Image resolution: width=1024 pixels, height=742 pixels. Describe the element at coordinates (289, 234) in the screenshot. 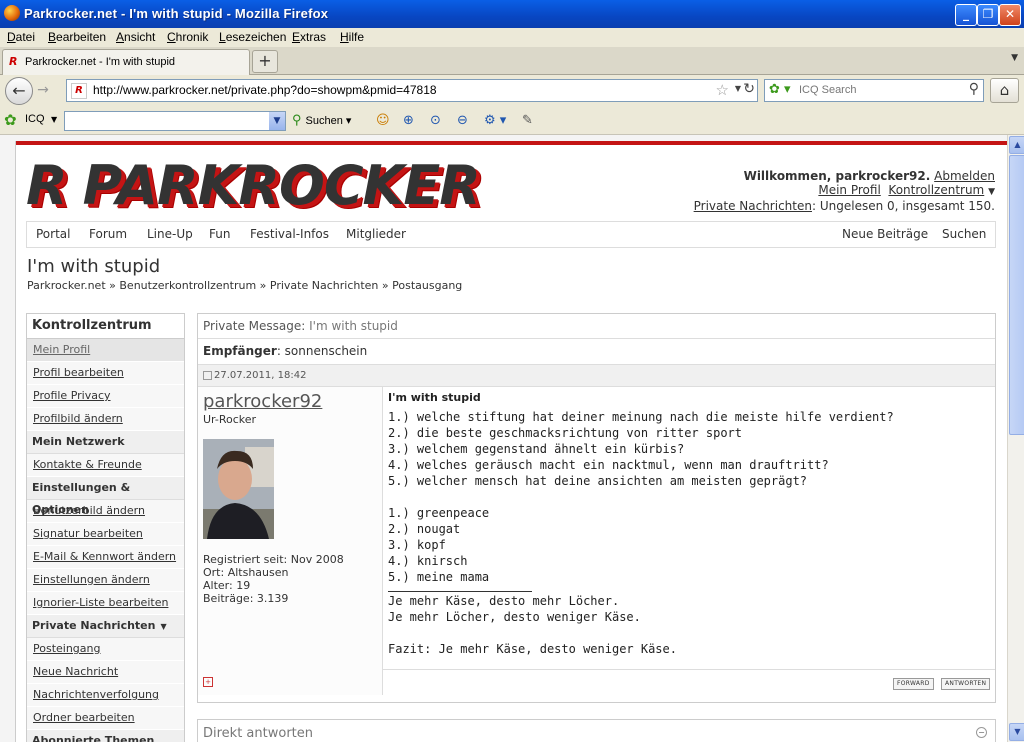

I see `nav-festival-infos: Festival-Infos` at that location.